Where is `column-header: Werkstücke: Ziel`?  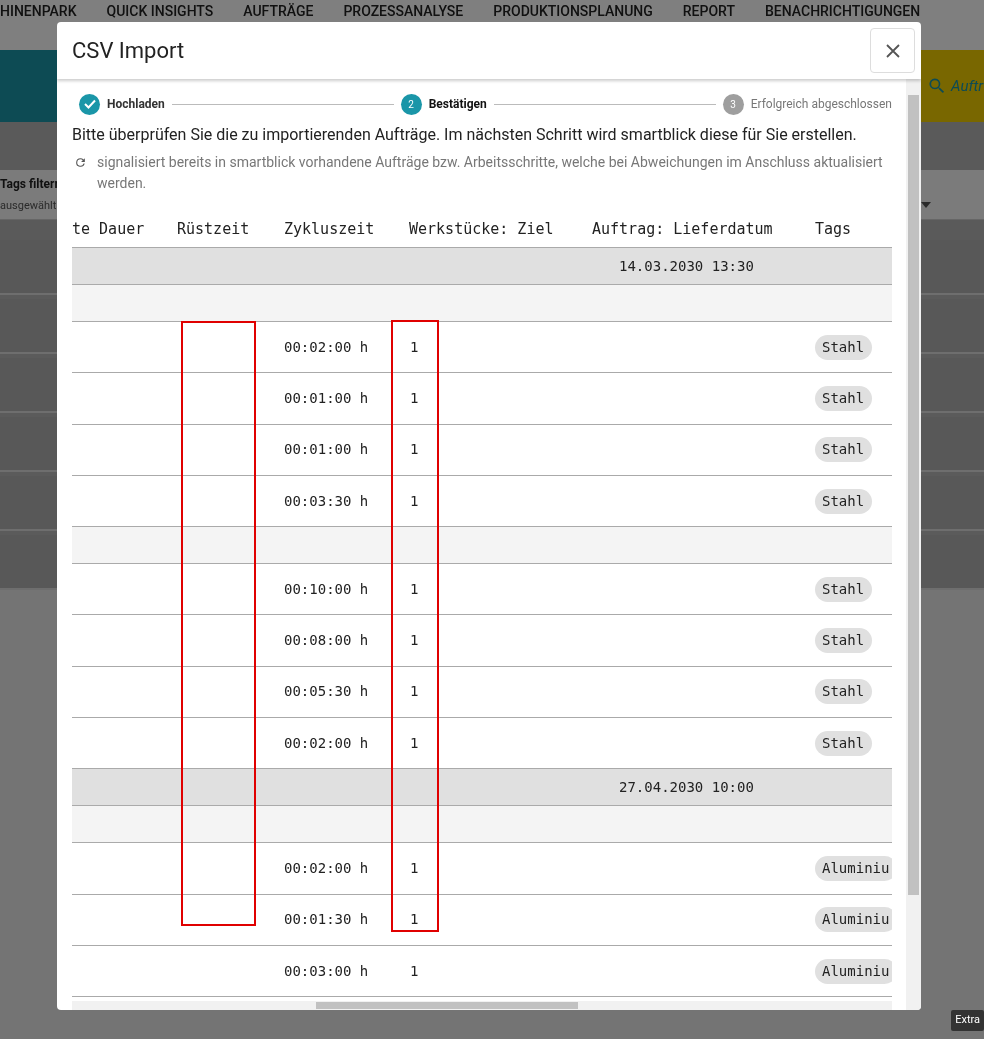 column-header: Werkstücke: Ziel is located at coordinates (482, 229).